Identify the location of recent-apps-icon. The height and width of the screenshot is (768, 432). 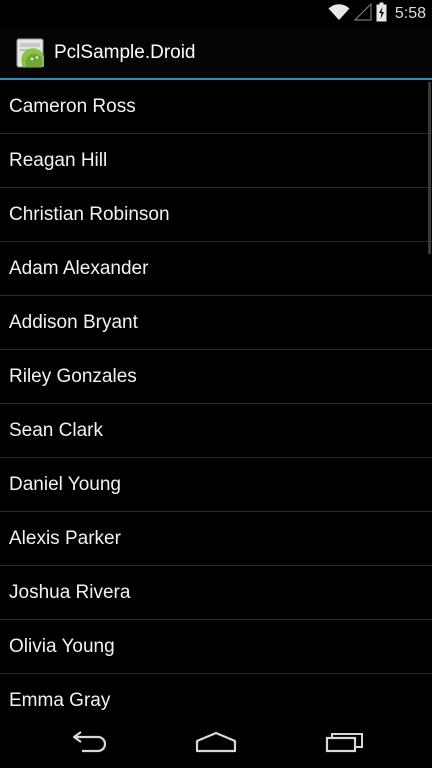
(345, 744).